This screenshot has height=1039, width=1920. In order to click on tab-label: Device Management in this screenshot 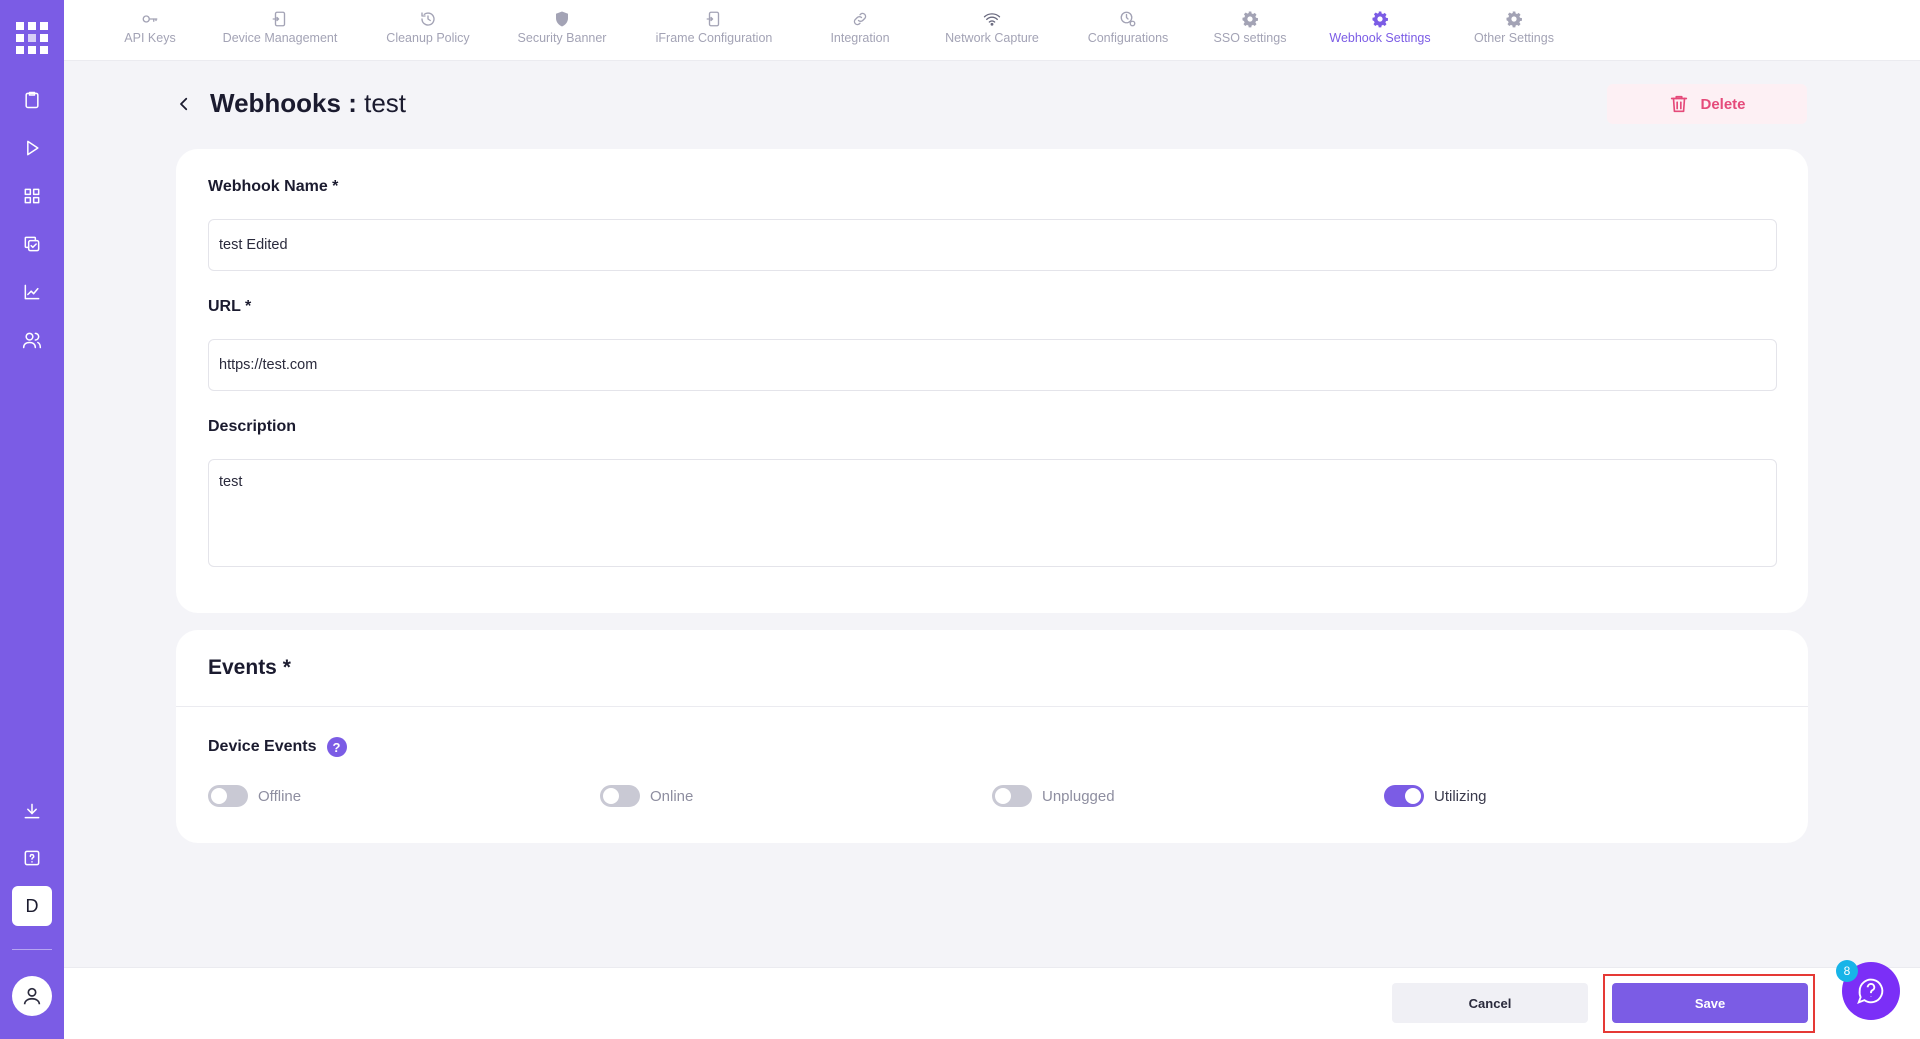, I will do `click(280, 38)`.